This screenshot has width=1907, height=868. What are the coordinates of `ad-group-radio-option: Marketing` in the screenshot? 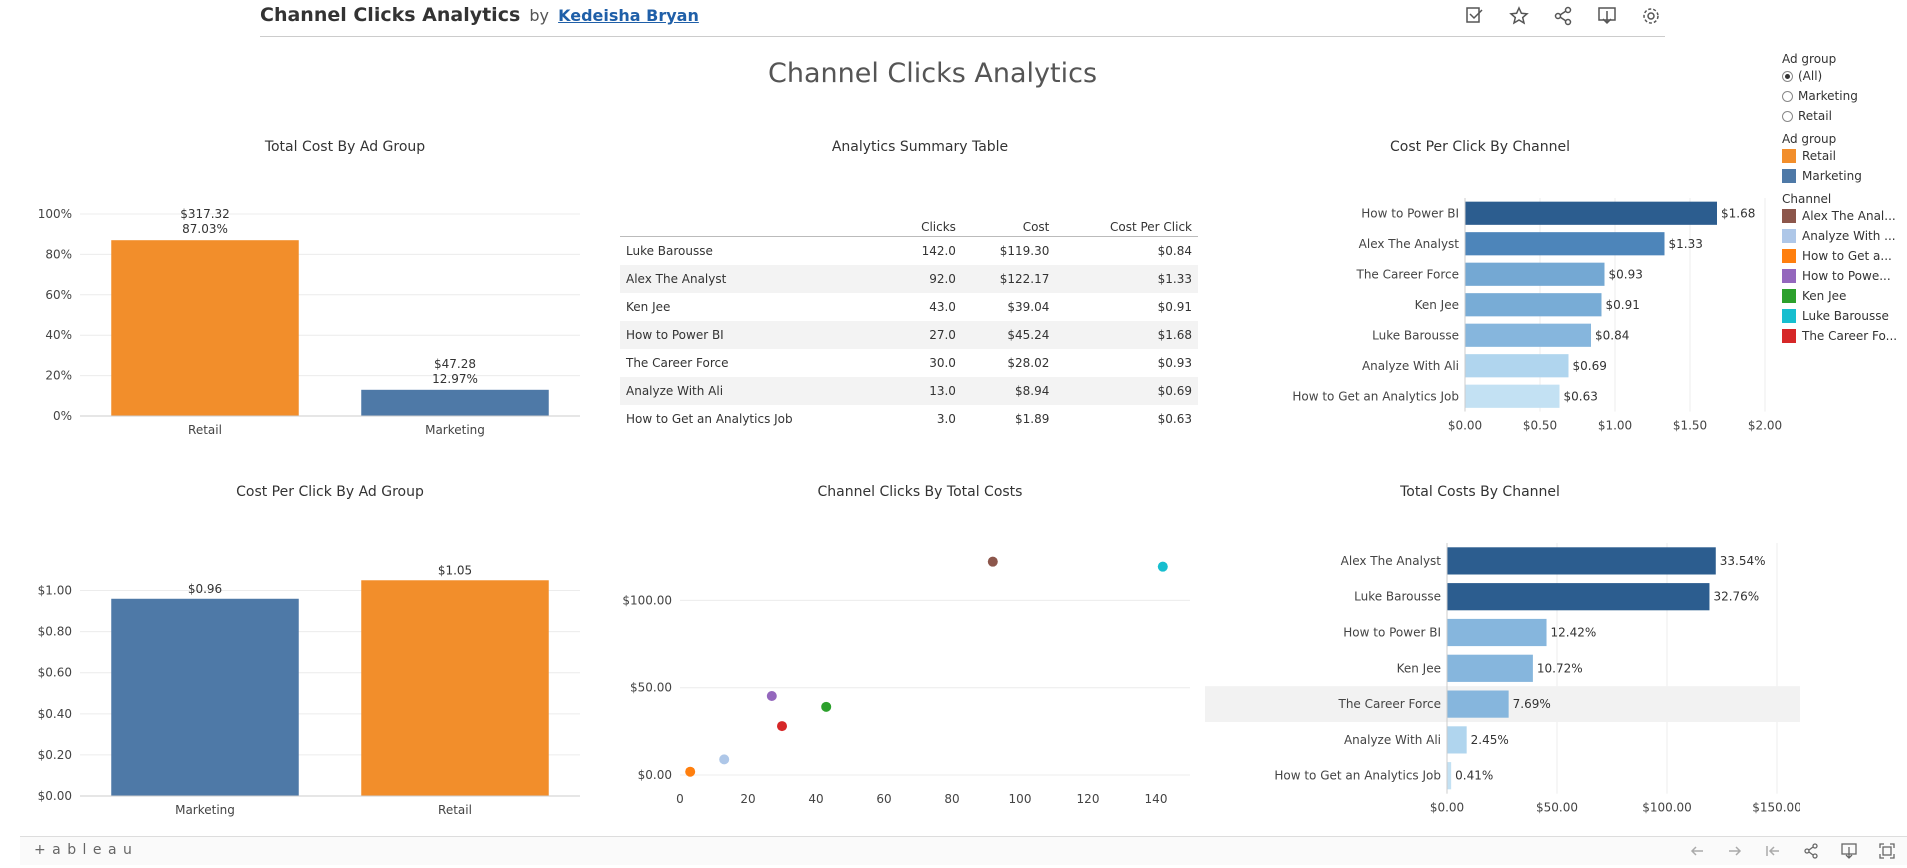 It's located at (1843, 96).